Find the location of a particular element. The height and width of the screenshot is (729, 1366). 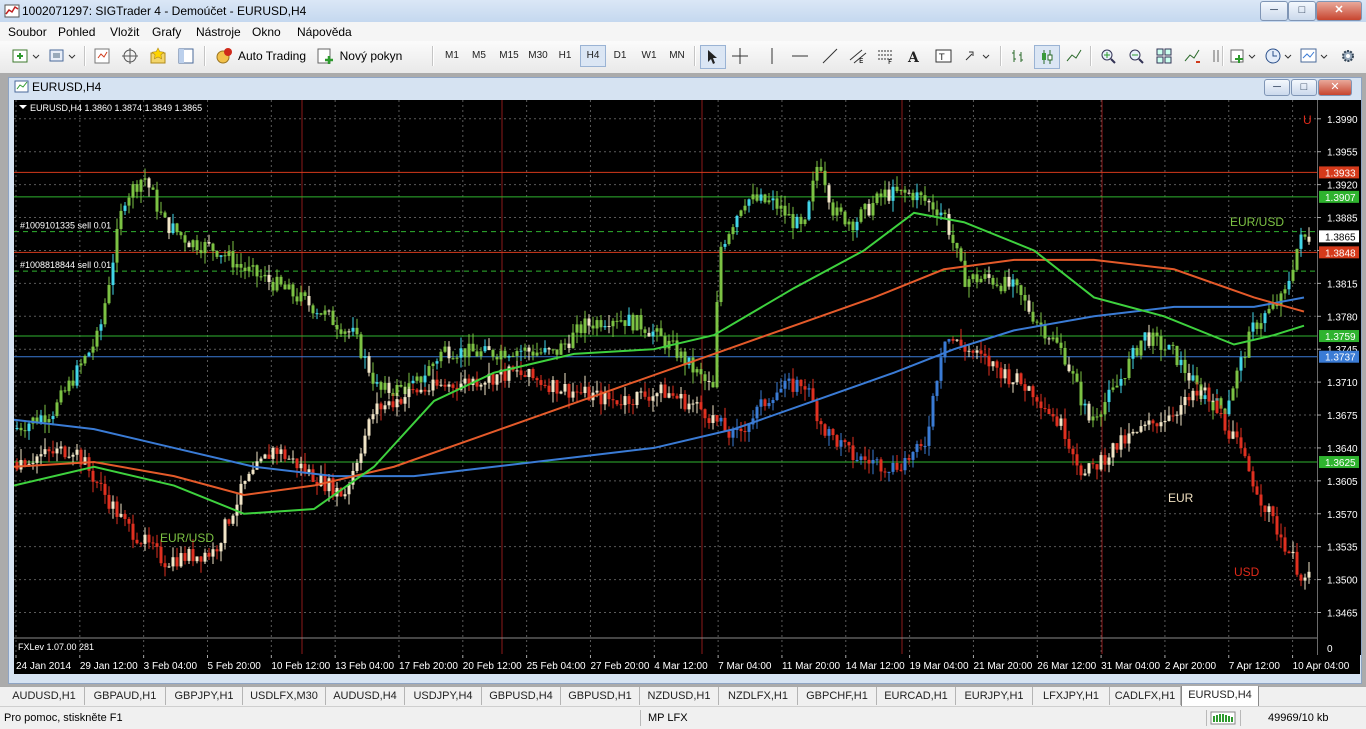

favorites-button is located at coordinates (158, 56).